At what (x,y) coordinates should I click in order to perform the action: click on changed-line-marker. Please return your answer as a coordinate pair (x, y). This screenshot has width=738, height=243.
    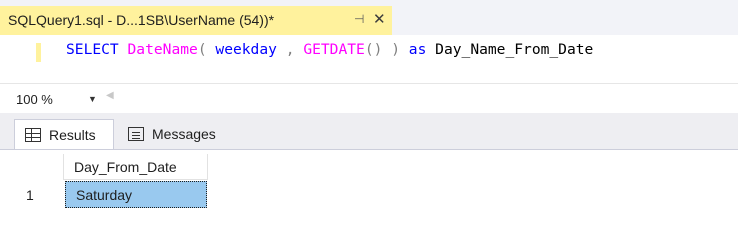
    Looking at the image, I should click on (38, 52).